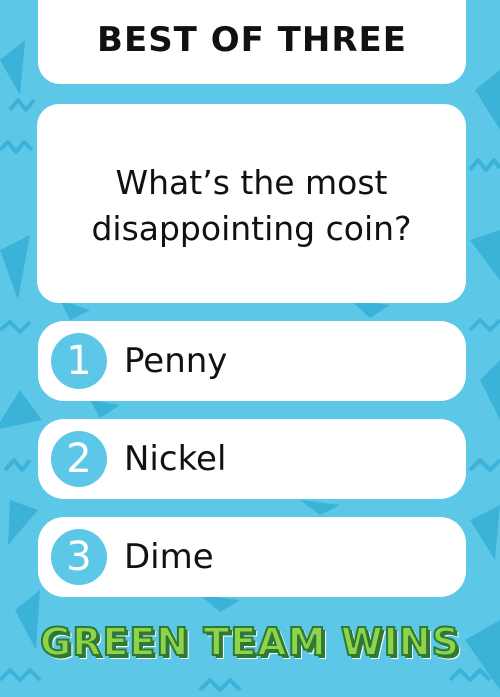  Describe the element at coordinates (252, 459) in the screenshot. I see `answer-option-2: 2 Nickel` at that location.